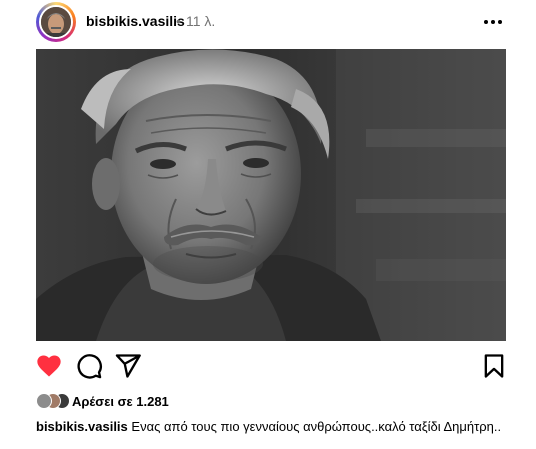 This screenshot has width=536, height=449. I want to click on post-time: 11 λ., so click(200, 21).